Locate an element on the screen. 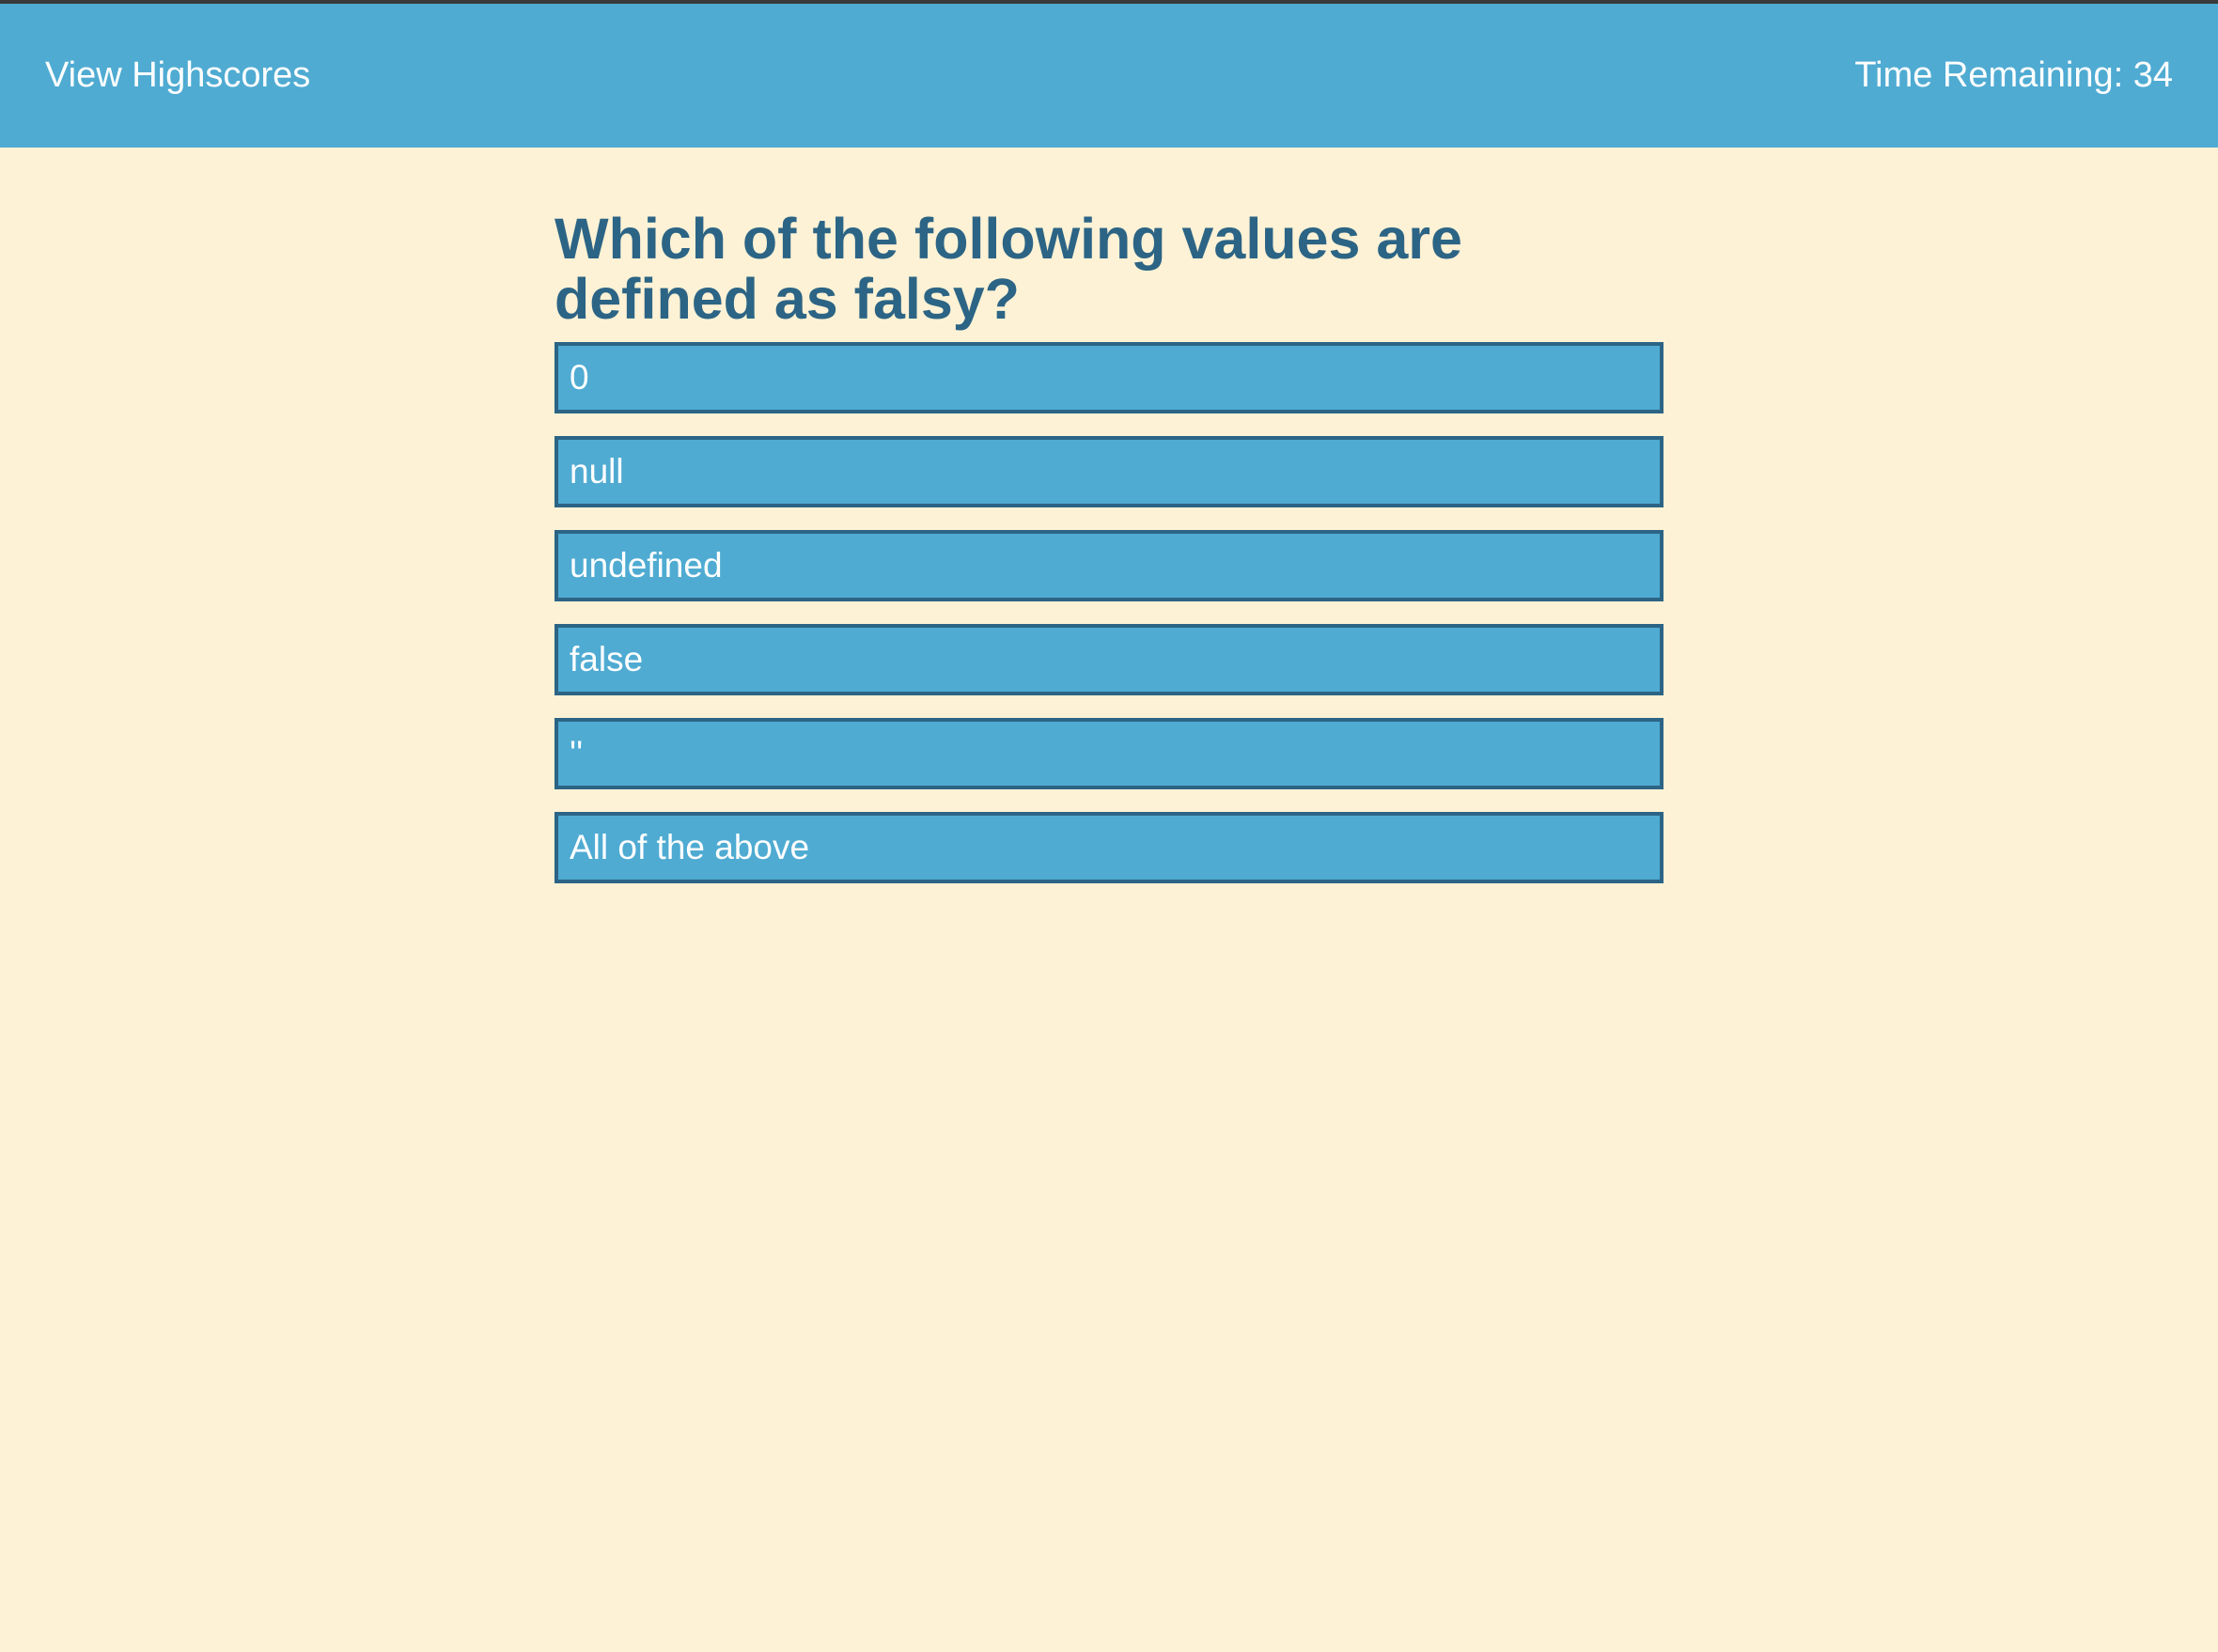  timer: Time Remaining: 34 is located at coordinates (2013, 75).